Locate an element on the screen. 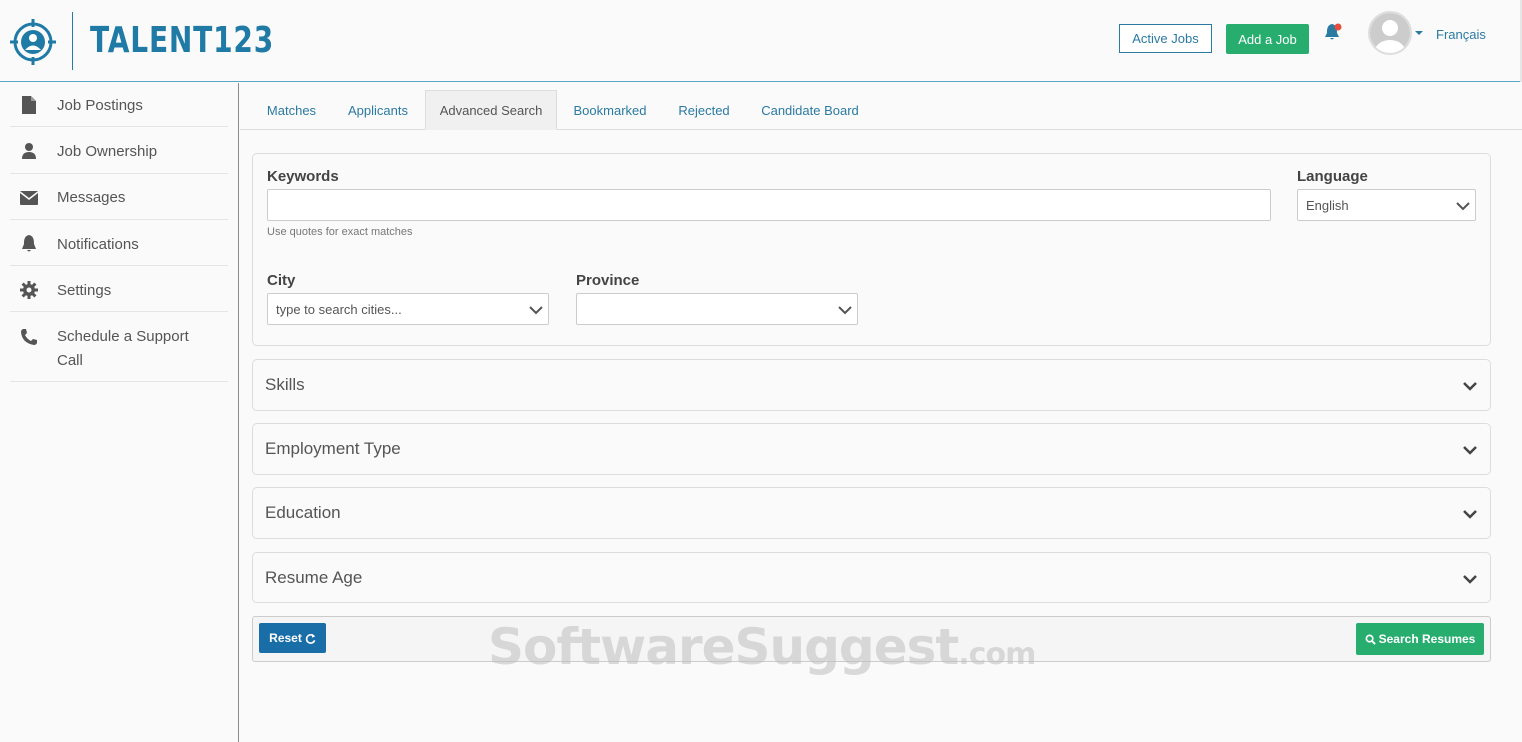 The image size is (1522, 742). sidebar-item-label: Schedule a Support Call is located at coordinates (123, 348).